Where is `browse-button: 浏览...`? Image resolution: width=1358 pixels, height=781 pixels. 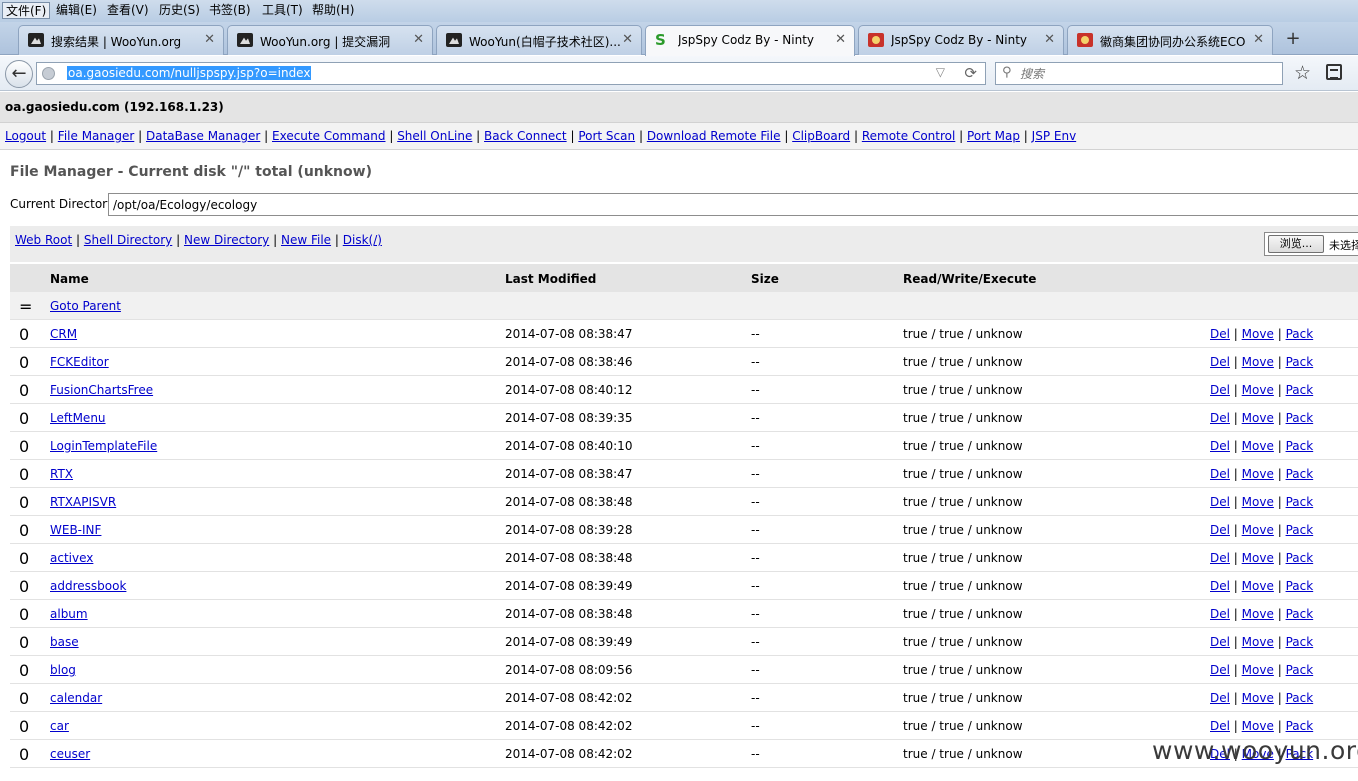 browse-button: 浏览... is located at coordinates (1296, 244).